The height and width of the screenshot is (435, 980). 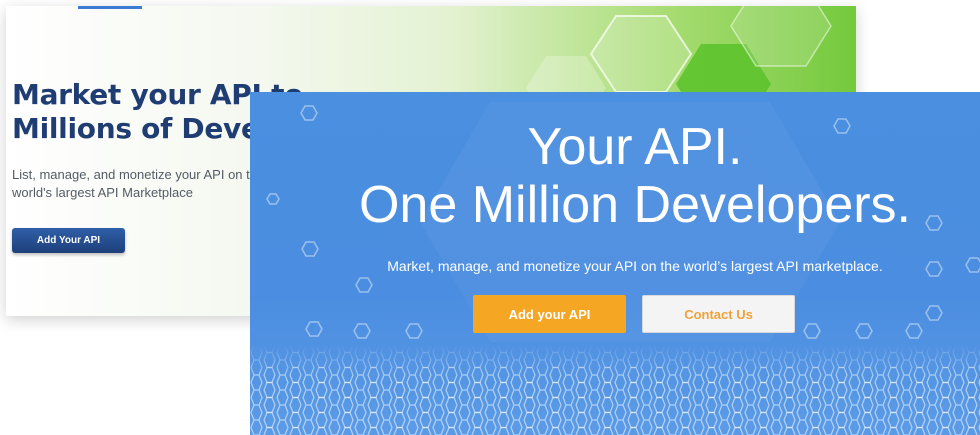 What do you see at coordinates (718, 314) in the screenshot?
I see `contact-us-button: Contact Us` at bounding box center [718, 314].